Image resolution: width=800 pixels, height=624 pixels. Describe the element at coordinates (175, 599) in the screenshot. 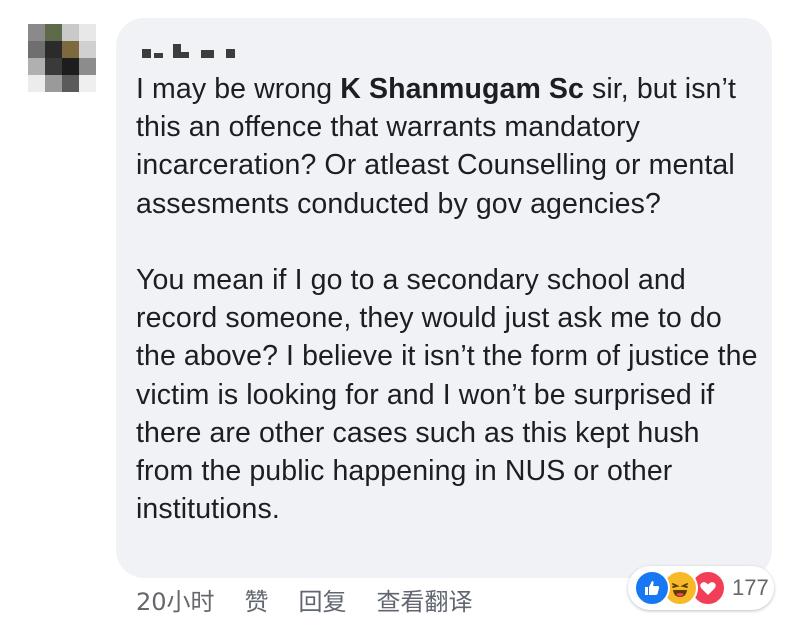

I see `timestamp: 20小时` at that location.